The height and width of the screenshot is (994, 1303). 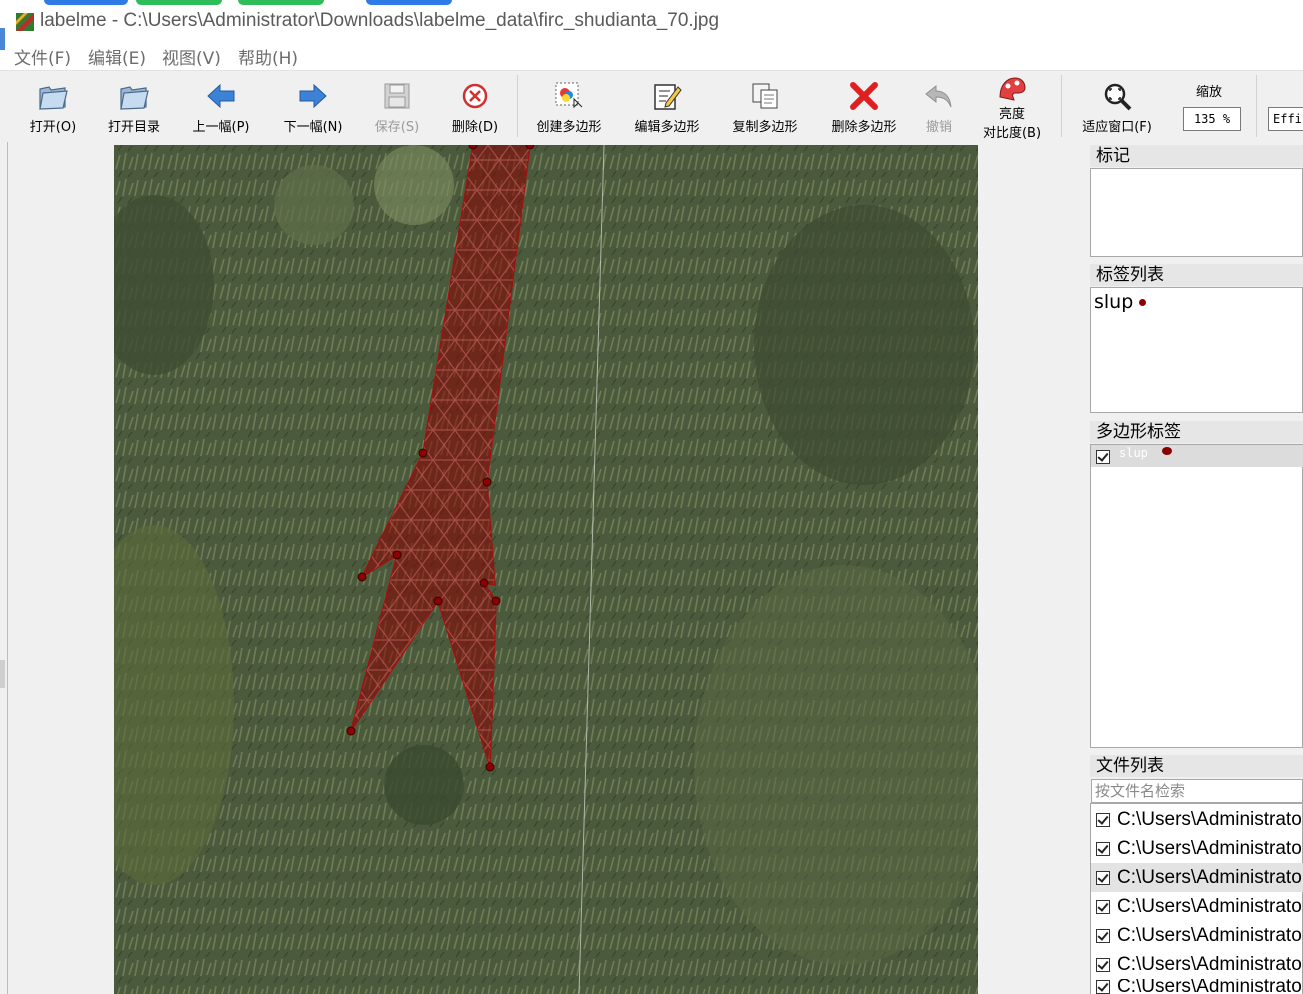 I want to click on flags-panel, so click(x=1196, y=212).